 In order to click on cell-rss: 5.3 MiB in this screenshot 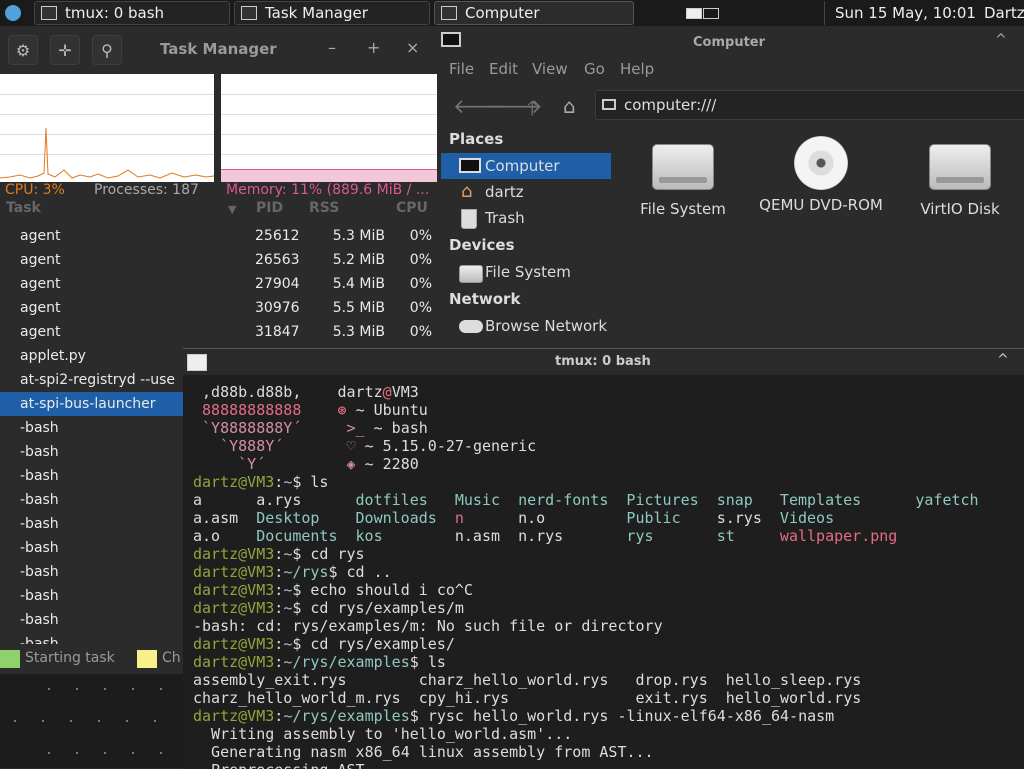, I will do `click(358, 332)`.